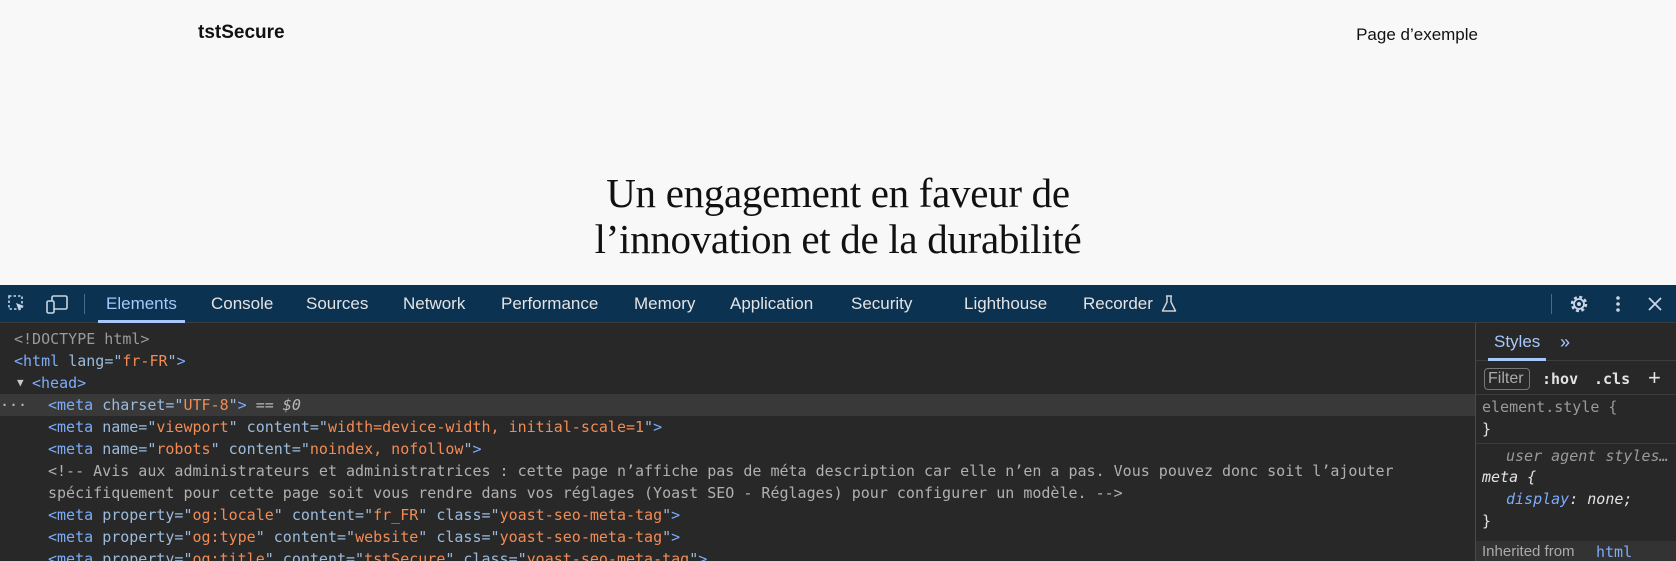  What do you see at coordinates (1169, 304) in the screenshot?
I see `flask-icon` at bounding box center [1169, 304].